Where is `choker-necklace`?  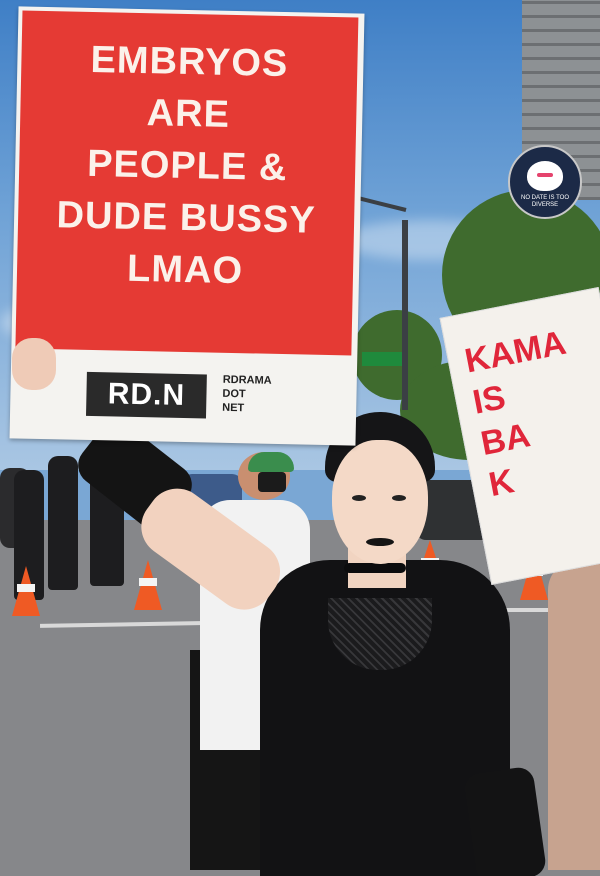
choker-necklace is located at coordinates (375, 568).